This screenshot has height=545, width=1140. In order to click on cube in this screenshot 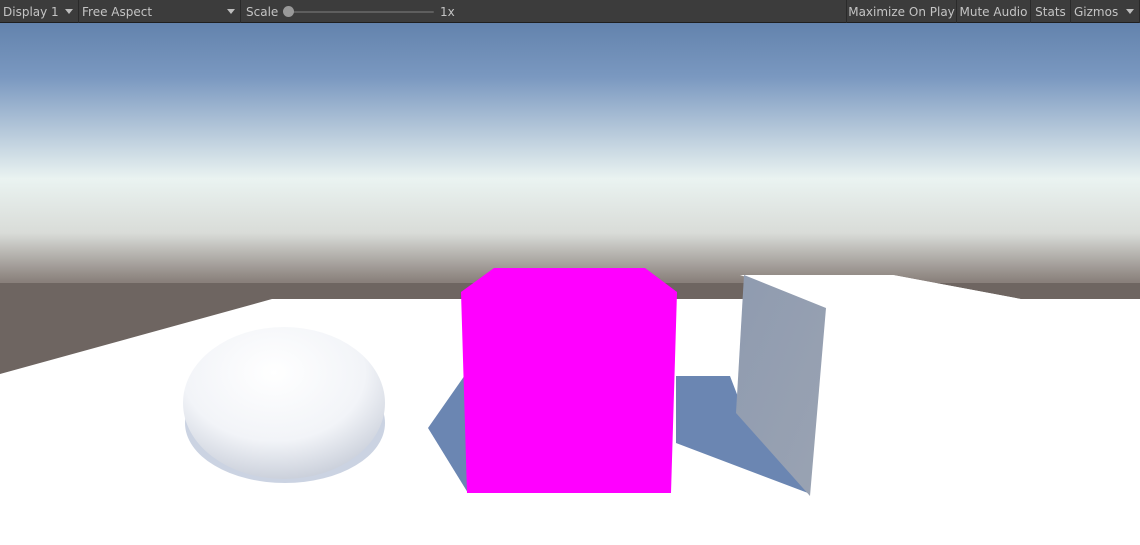, I will do `click(569, 380)`.